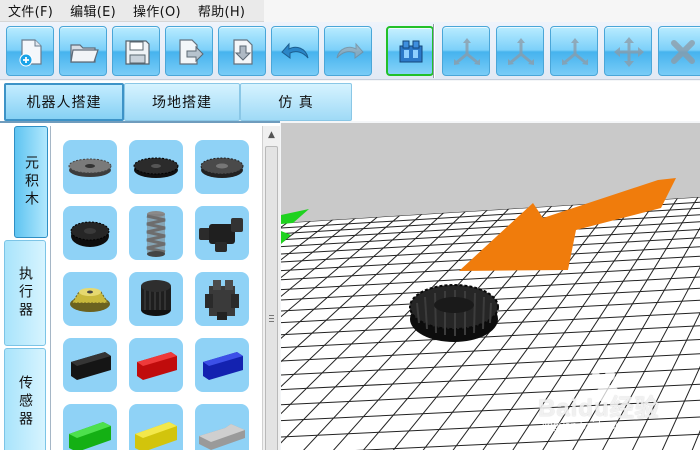  I want to click on undo-button, so click(295, 51).